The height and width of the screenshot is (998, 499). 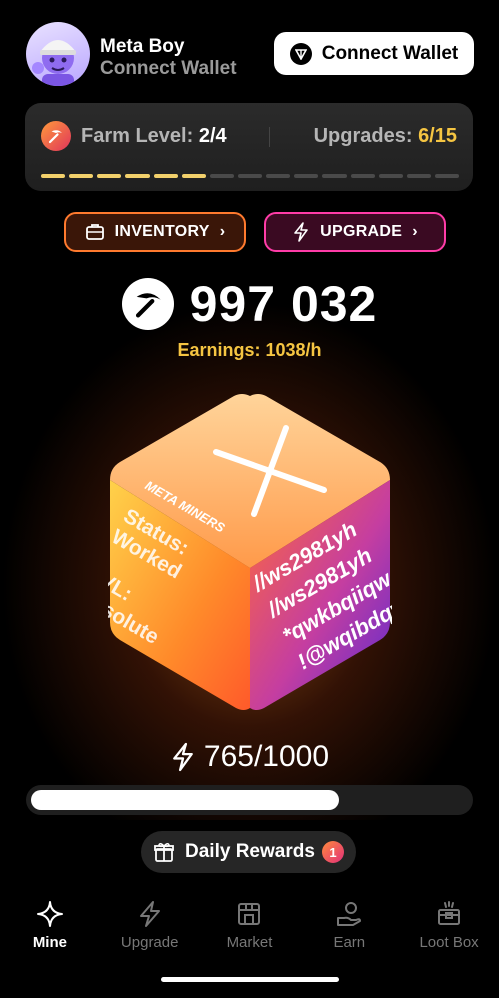 I want to click on bottom-nav: Mine Upgrade Market Earn Loot Box, so click(x=249, y=930).